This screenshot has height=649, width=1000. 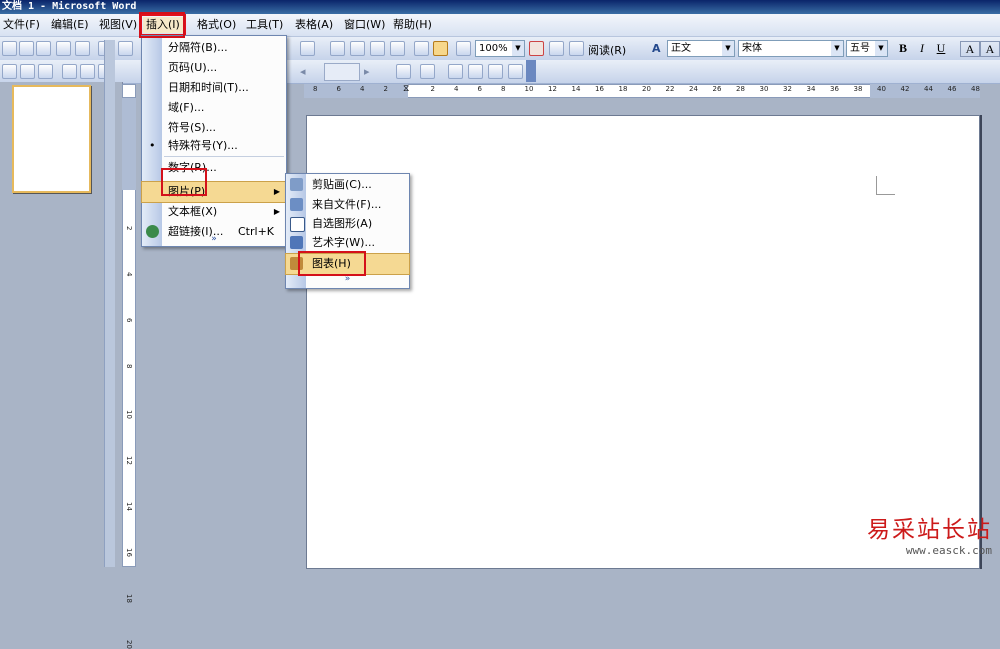 What do you see at coordinates (69, 71) in the screenshot?
I see `merge-icon` at bounding box center [69, 71].